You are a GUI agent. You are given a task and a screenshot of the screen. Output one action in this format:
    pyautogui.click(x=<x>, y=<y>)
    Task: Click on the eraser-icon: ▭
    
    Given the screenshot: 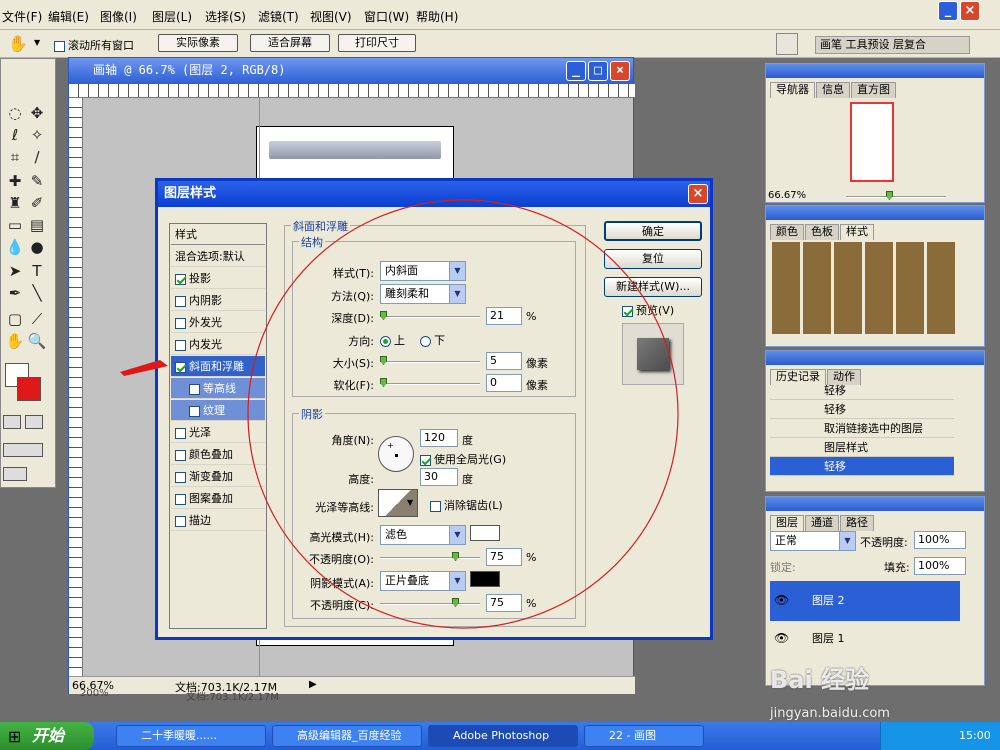 What is the action you would take?
    pyautogui.click(x=15, y=225)
    